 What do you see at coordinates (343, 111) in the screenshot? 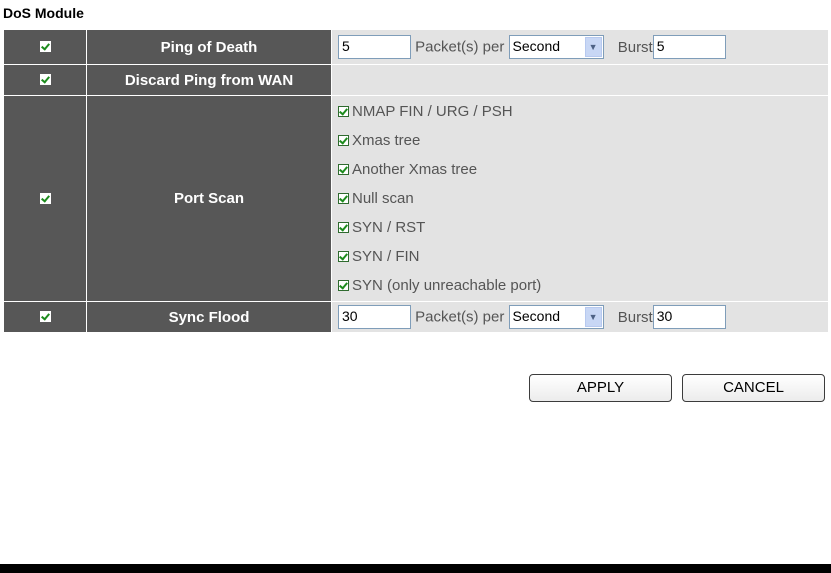
I see `nmap-checkbox` at bounding box center [343, 111].